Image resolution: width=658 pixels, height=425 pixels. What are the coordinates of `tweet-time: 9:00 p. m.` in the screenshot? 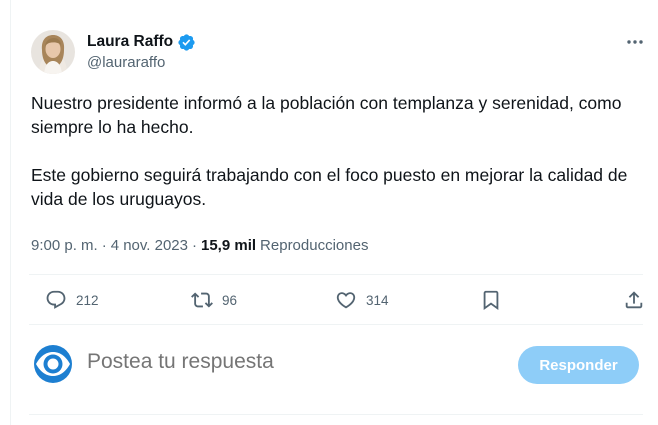 It's located at (64, 245).